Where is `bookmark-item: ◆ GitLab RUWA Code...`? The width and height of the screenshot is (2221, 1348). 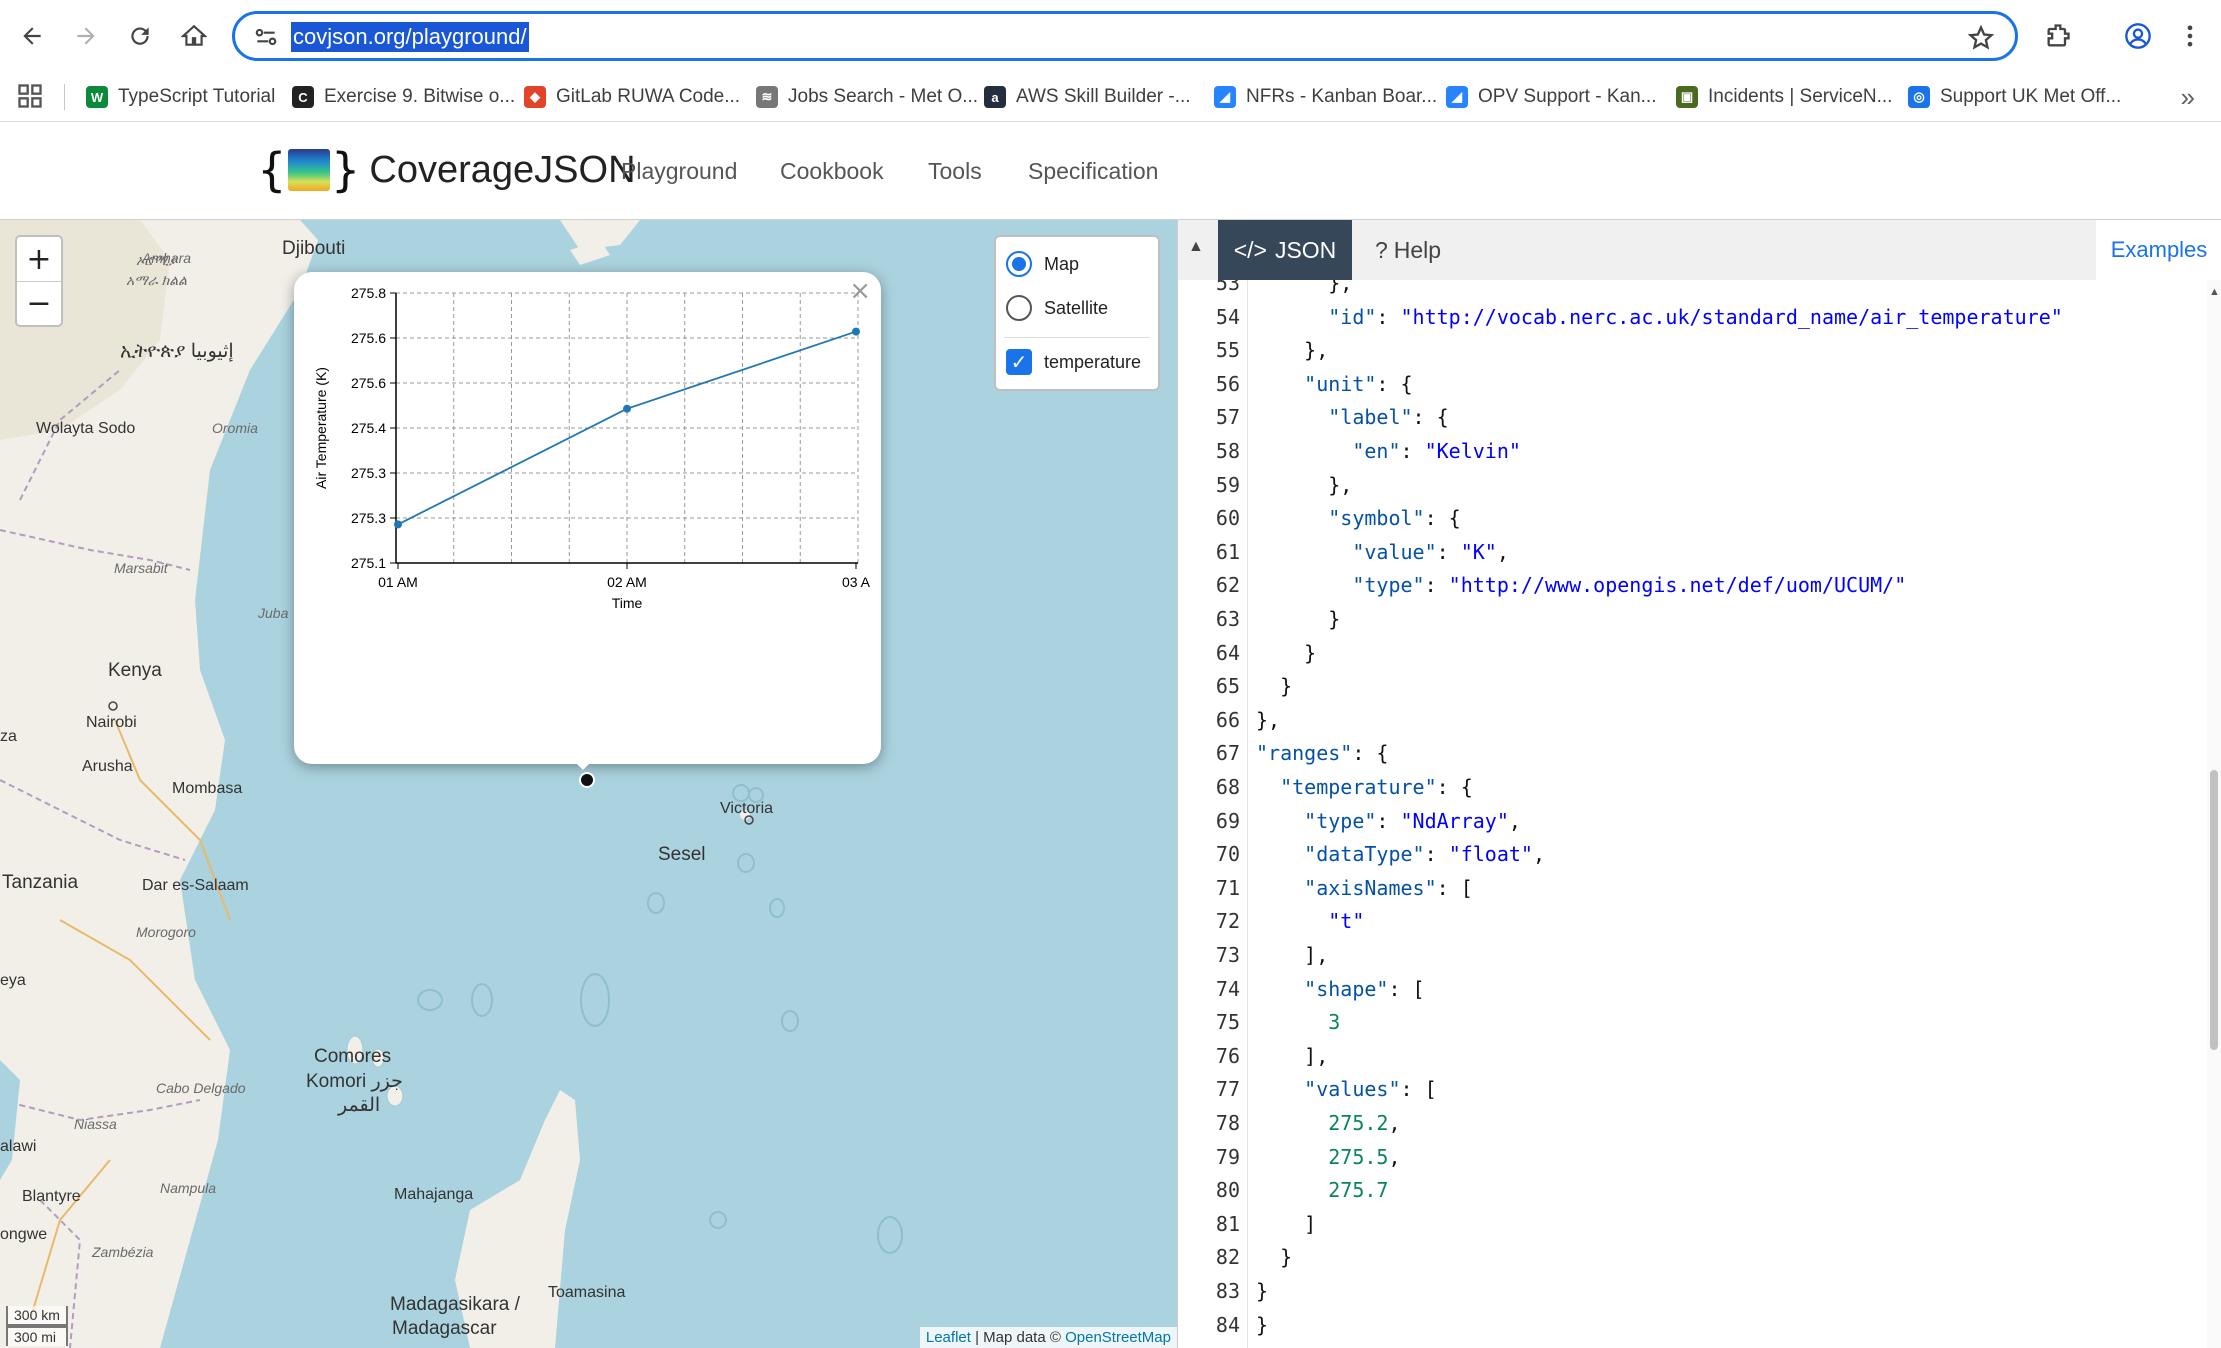
bookmark-item: ◆ GitLab RUWA Code... is located at coordinates (632, 97).